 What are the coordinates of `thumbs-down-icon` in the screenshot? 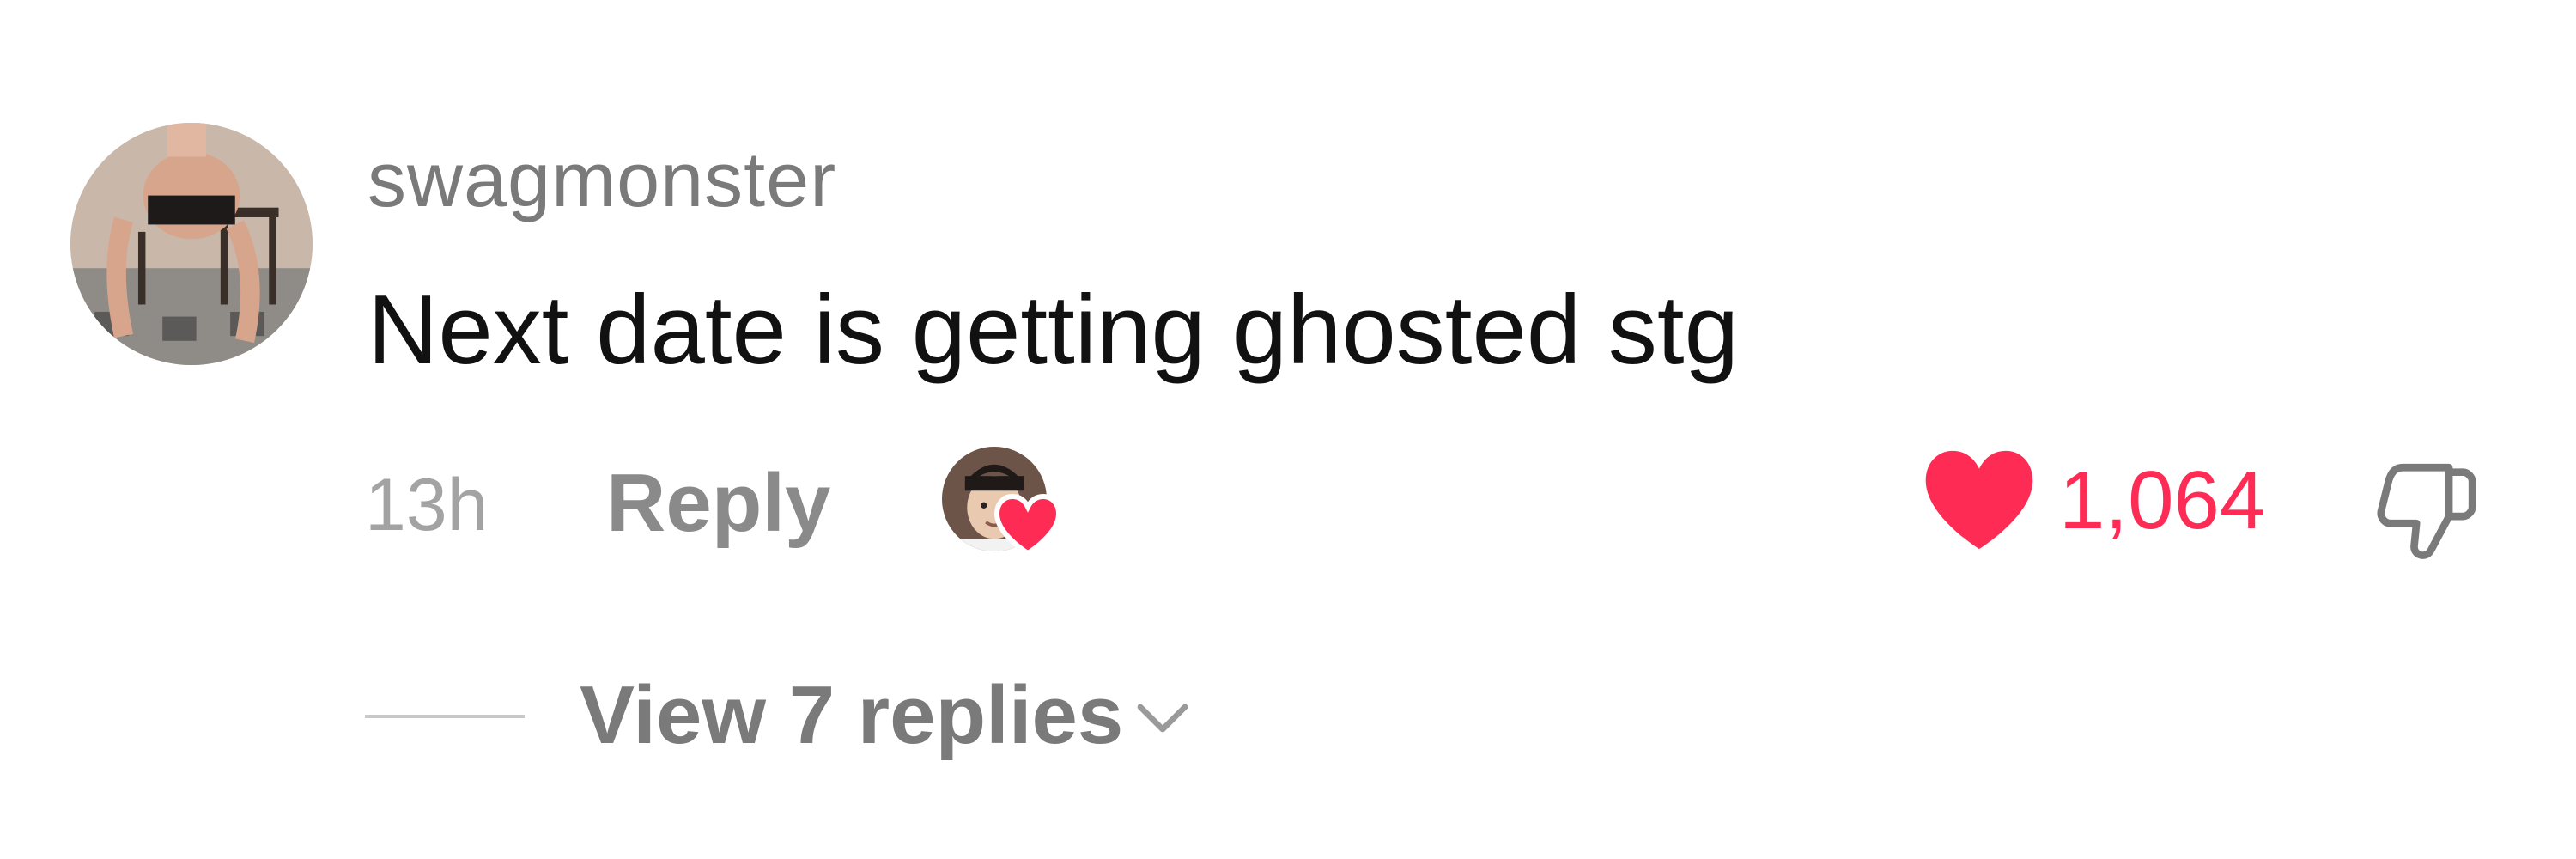 It's located at (2426, 510).